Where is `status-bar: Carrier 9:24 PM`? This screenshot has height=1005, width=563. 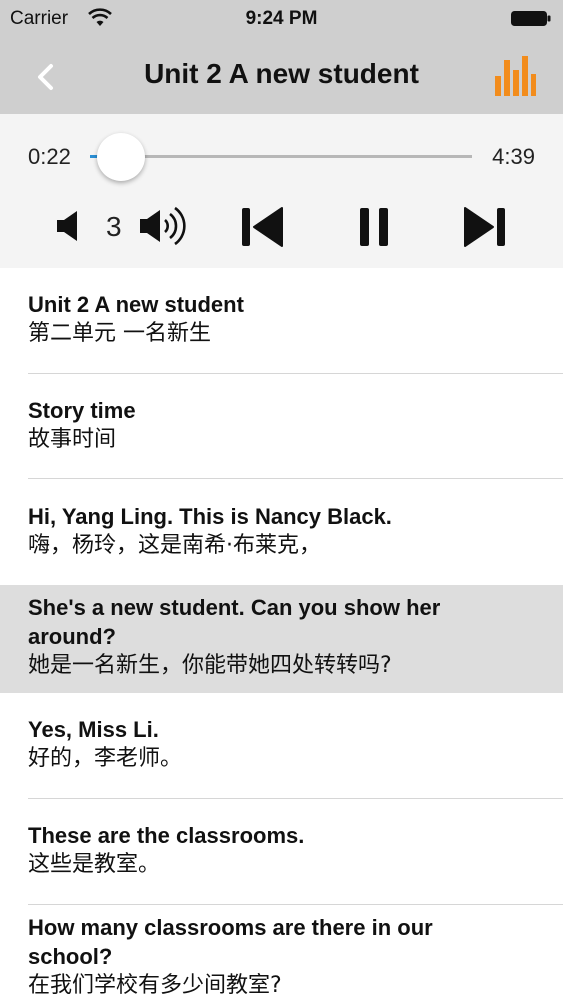 status-bar: Carrier 9:24 PM is located at coordinates (281, 19).